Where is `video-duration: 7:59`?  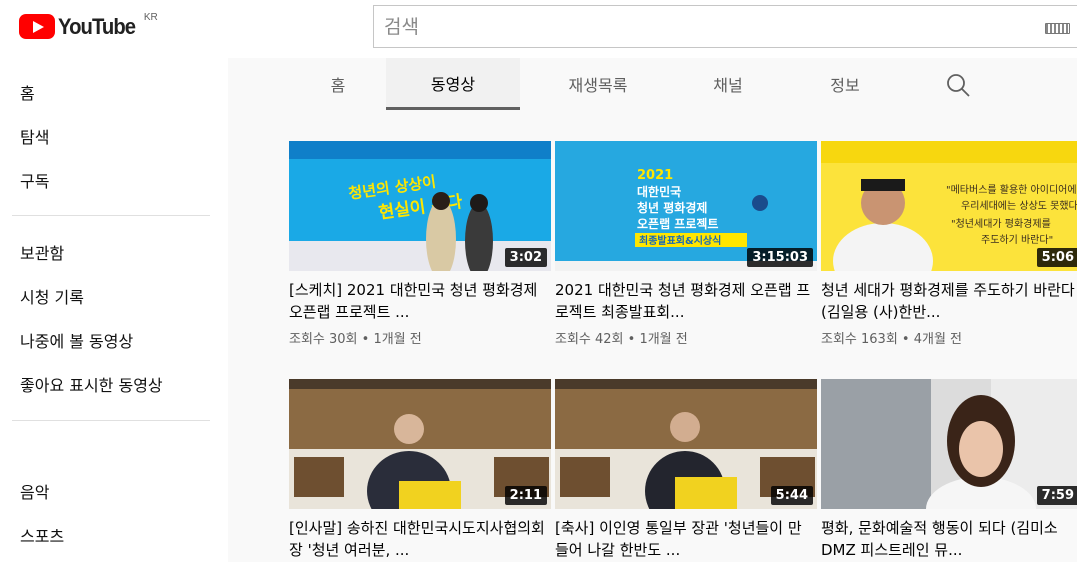
video-duration: 7:59 is located at coordinates (1056, 495).